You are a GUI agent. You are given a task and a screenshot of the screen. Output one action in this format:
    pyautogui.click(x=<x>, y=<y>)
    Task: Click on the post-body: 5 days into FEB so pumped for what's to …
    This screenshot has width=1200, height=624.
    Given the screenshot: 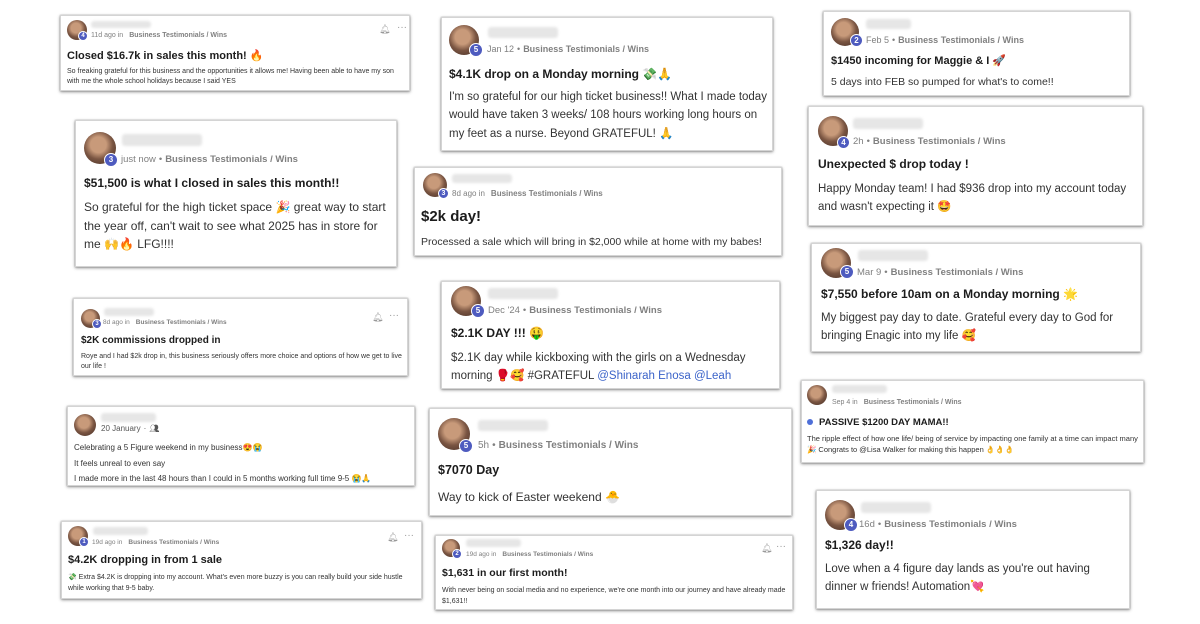 What is the action you would take?
    pyautogui.click(x=942, y=82)
    